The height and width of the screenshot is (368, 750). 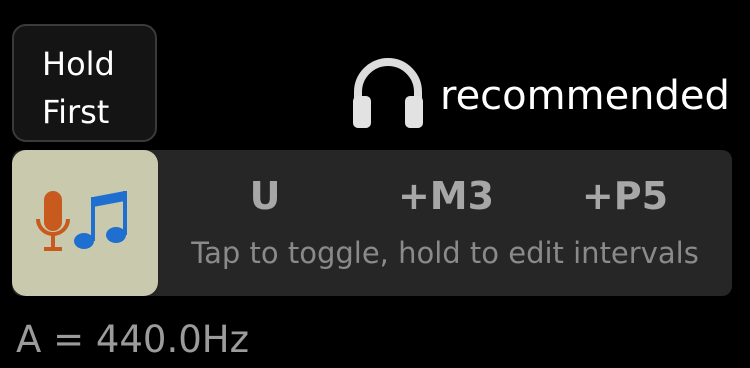 I want to click on interval-hint: Tap to toggle, hold to edit intervals, so click(x=445, y=253).